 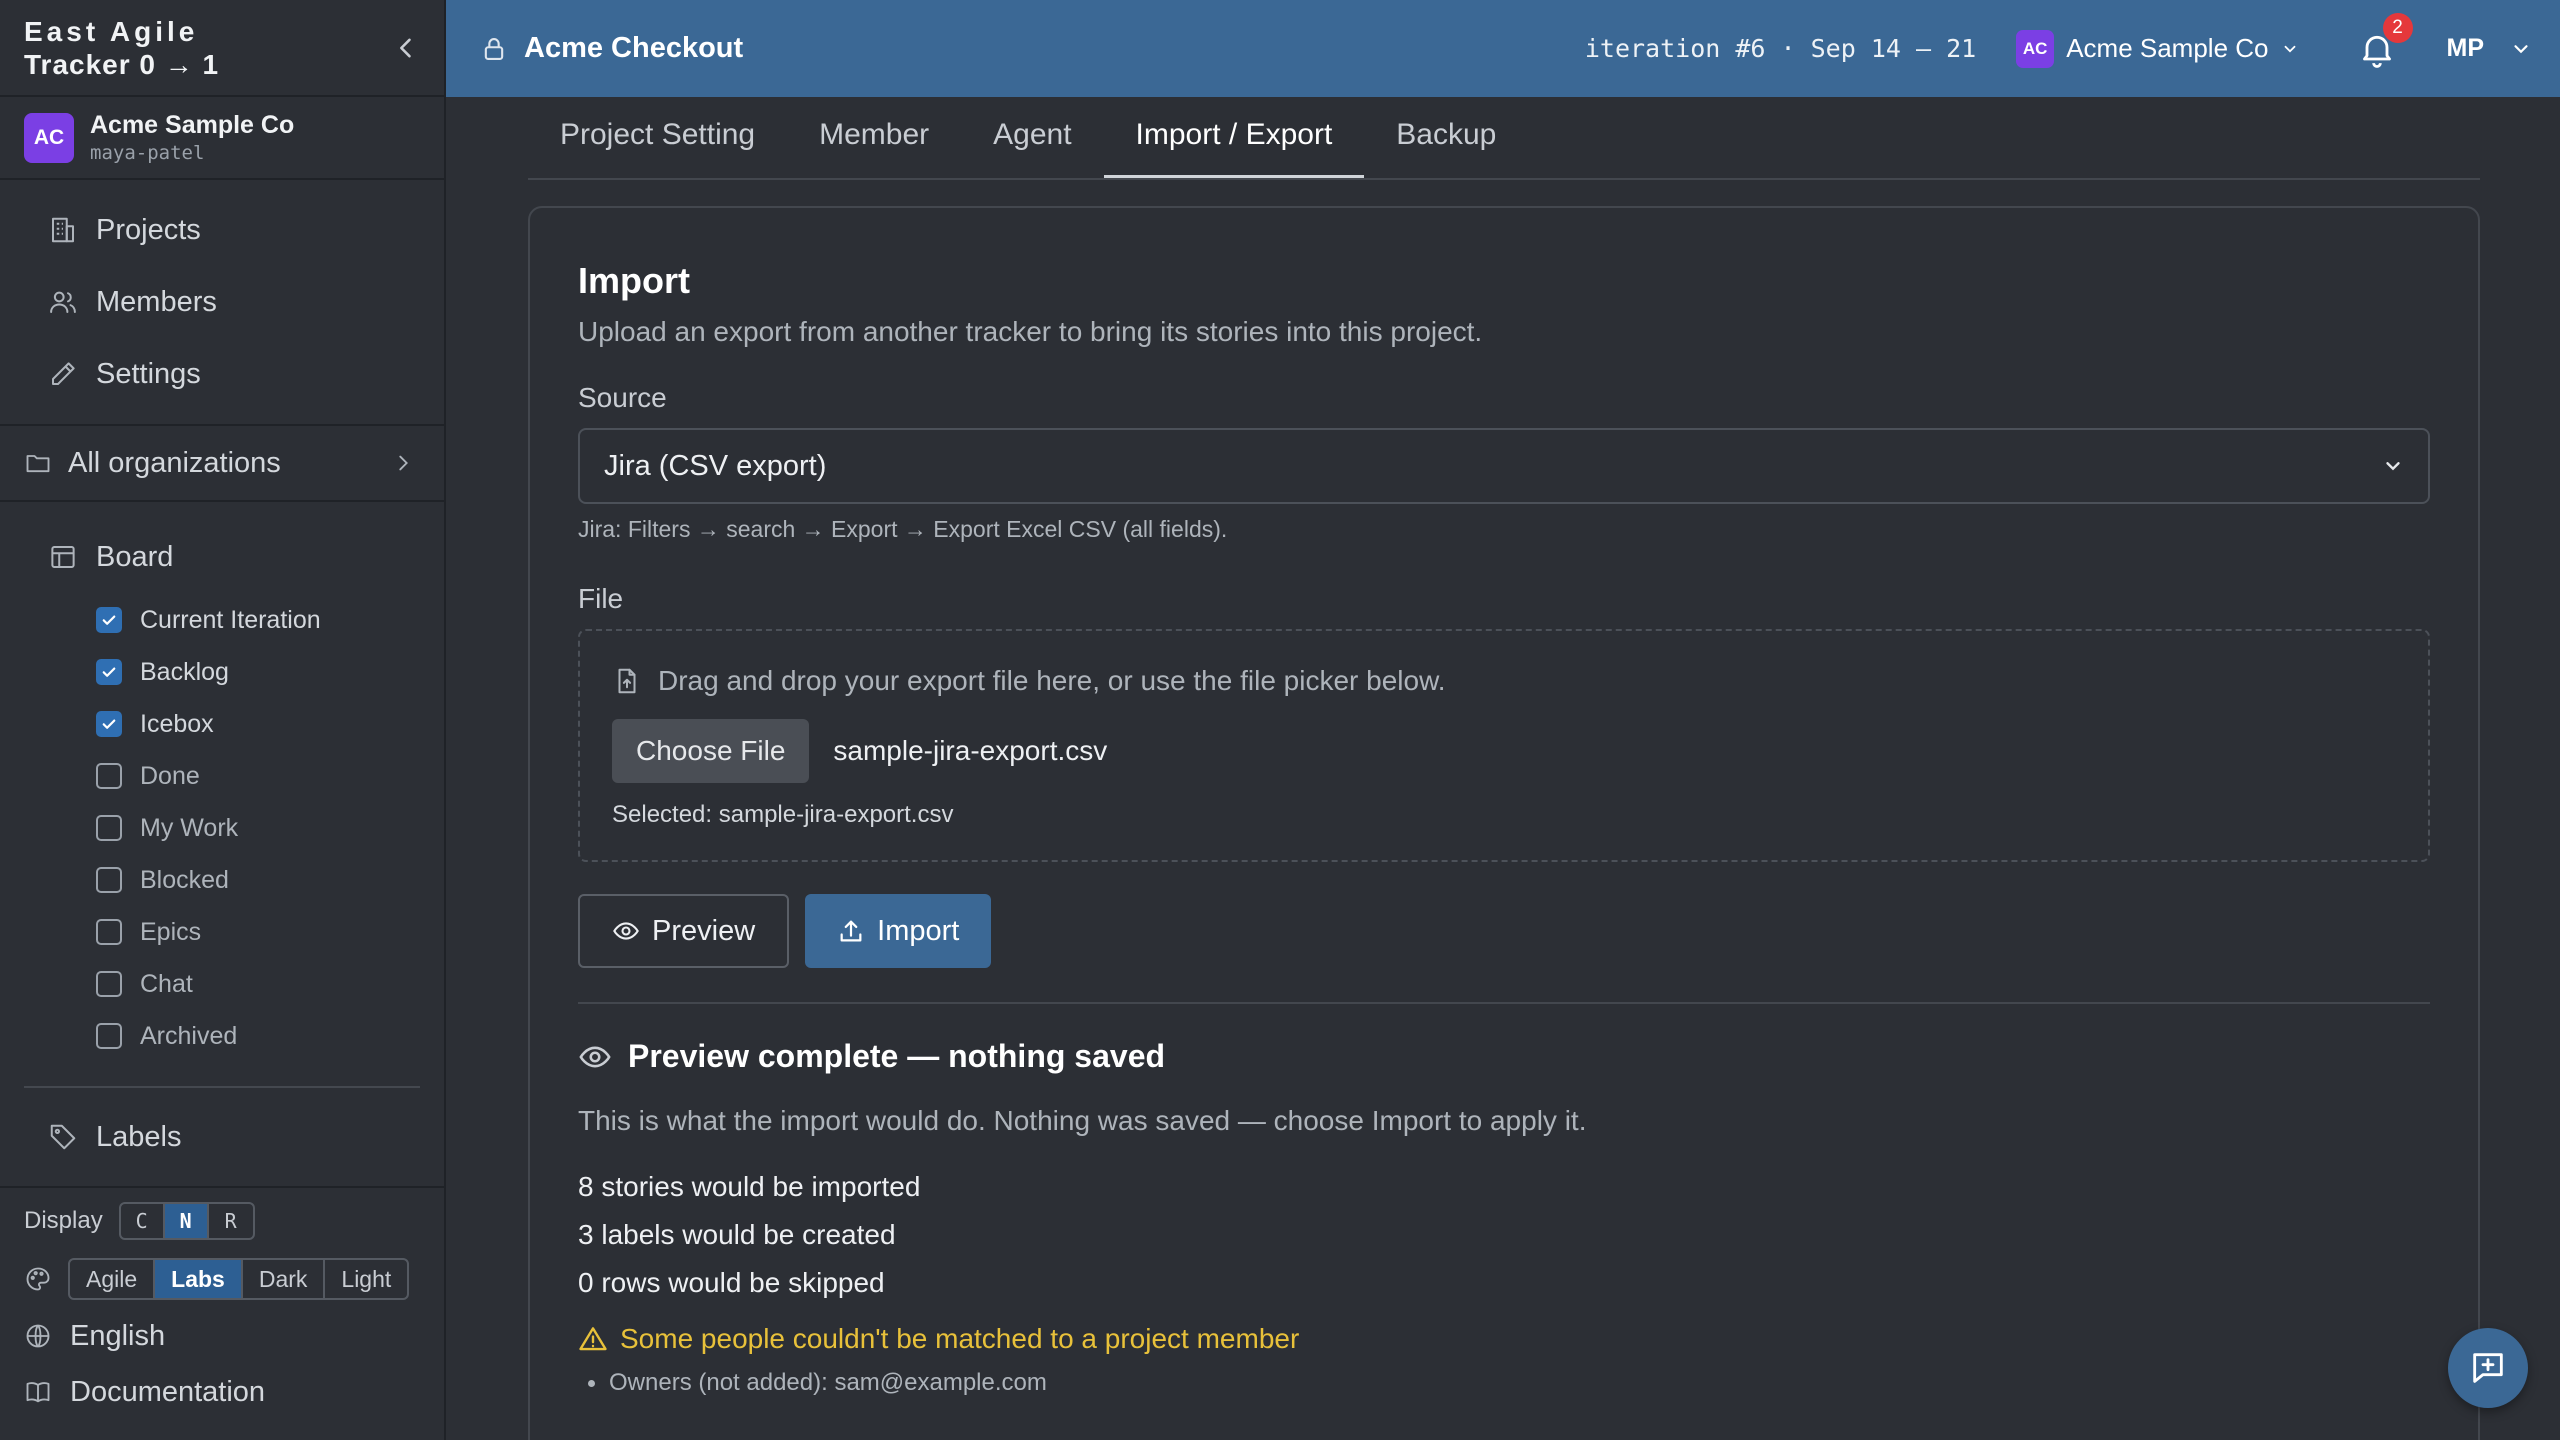 What do you see at coordinates (231, 1221) in the screenshot?
I see `display-option-r: R` at bounding box center [231, 1221].